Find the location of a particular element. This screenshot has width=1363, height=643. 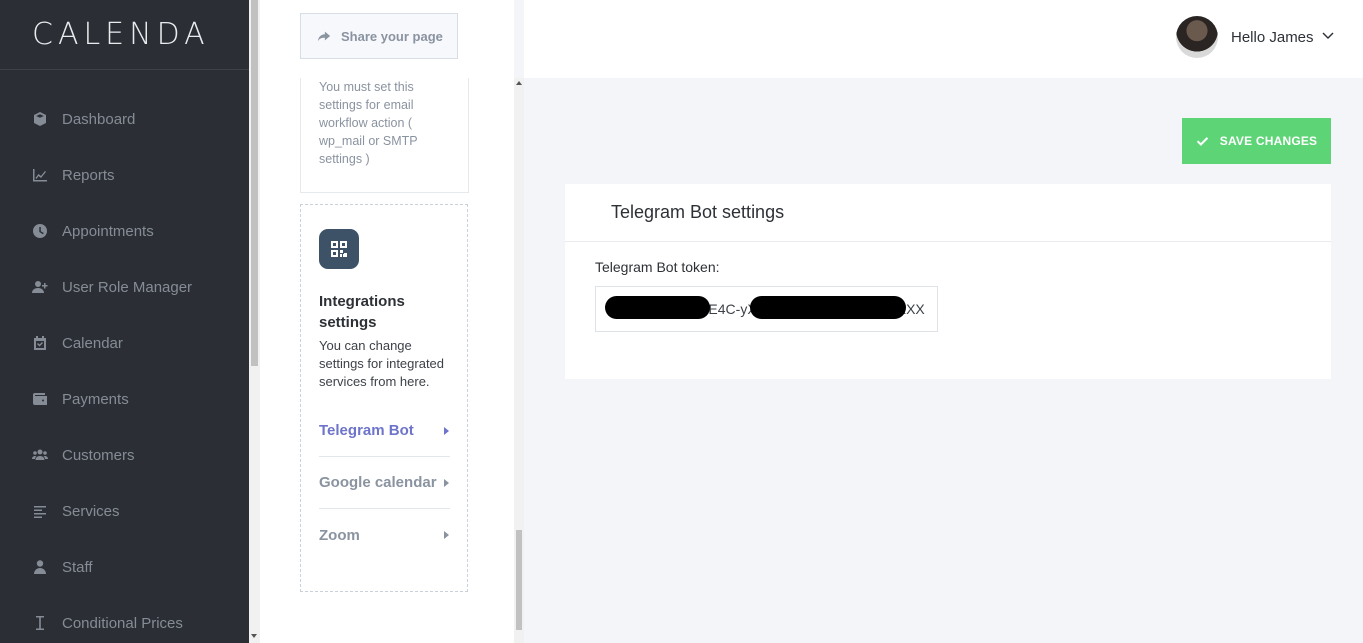

integration-item-telegram-bot: Telegram Bot is located at coordinates (384, 431).